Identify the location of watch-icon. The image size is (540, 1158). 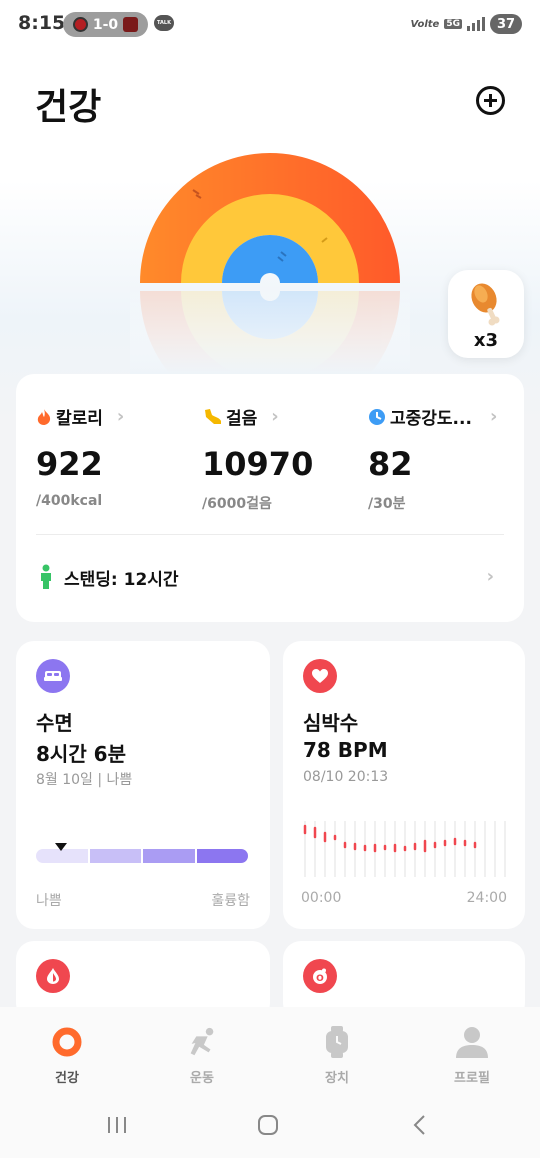
(337, 1042).